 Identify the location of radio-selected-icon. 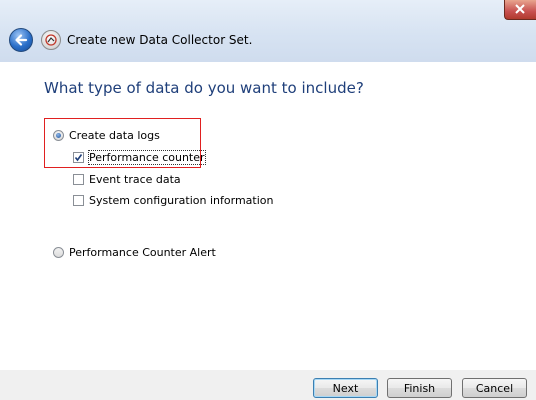
(58, 135).